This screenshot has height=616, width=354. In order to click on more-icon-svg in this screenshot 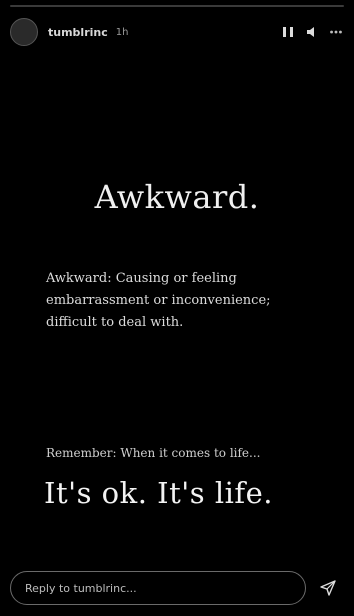, I will do `click(336, 32)`.